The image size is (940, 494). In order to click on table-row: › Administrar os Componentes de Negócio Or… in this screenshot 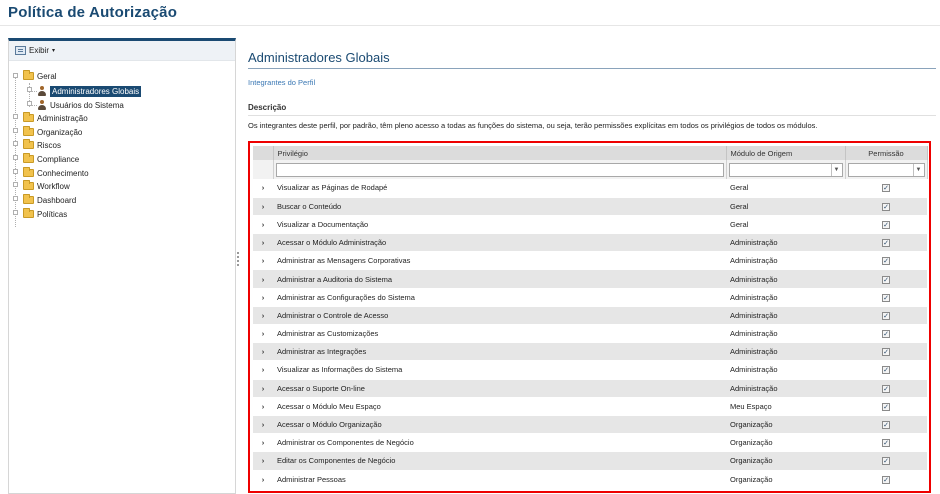, I will do `click(590, 443)`.